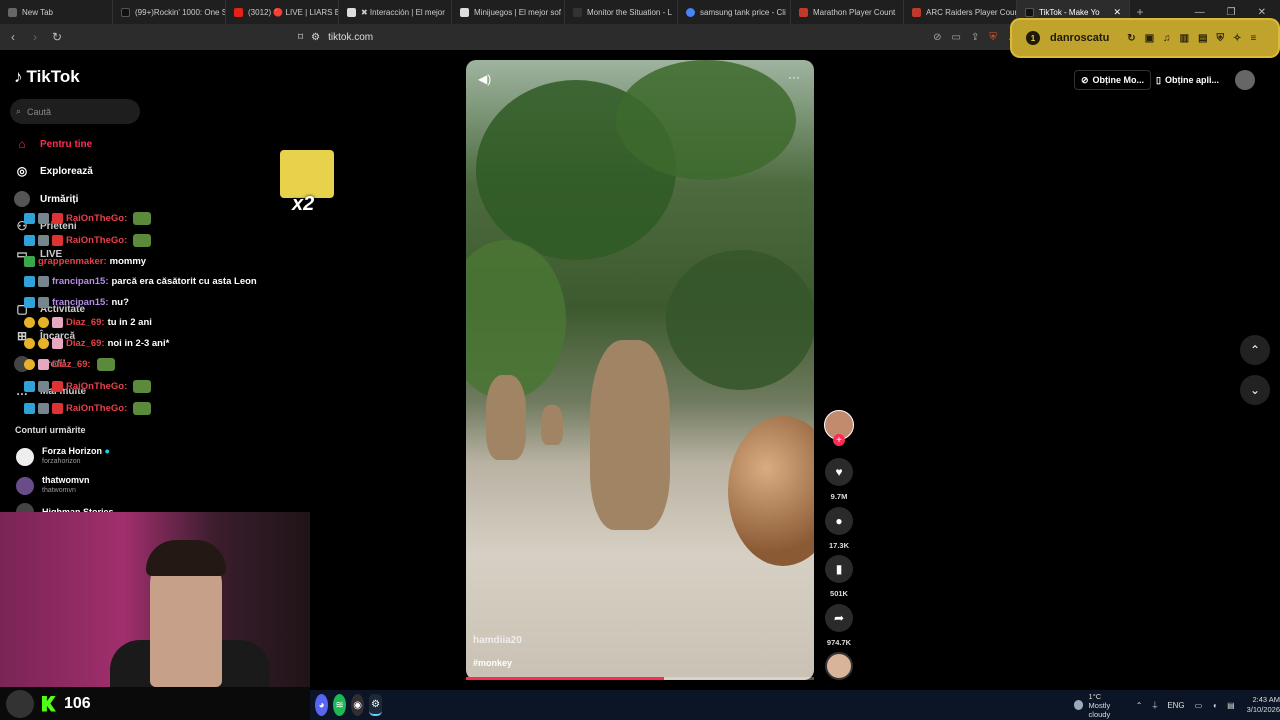  I want to click on previous-video-button: ⌃, so click(1255, 350).